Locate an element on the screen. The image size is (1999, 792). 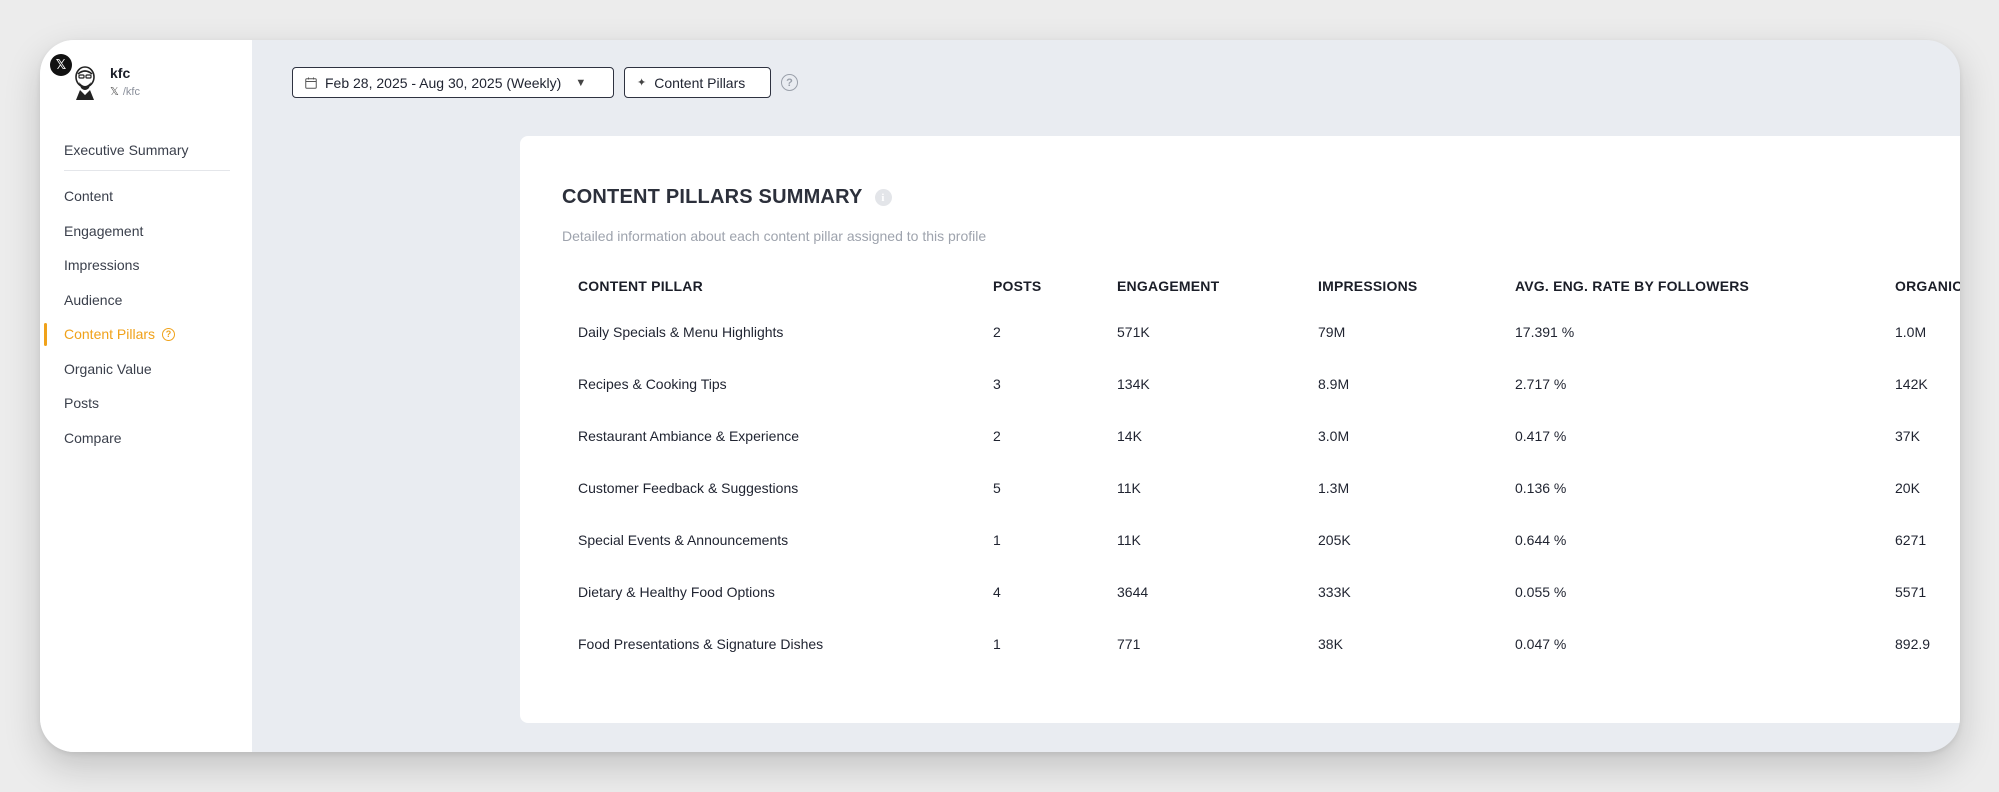
sidebar-item-audience: Audience is located at coordinates (146, 300).